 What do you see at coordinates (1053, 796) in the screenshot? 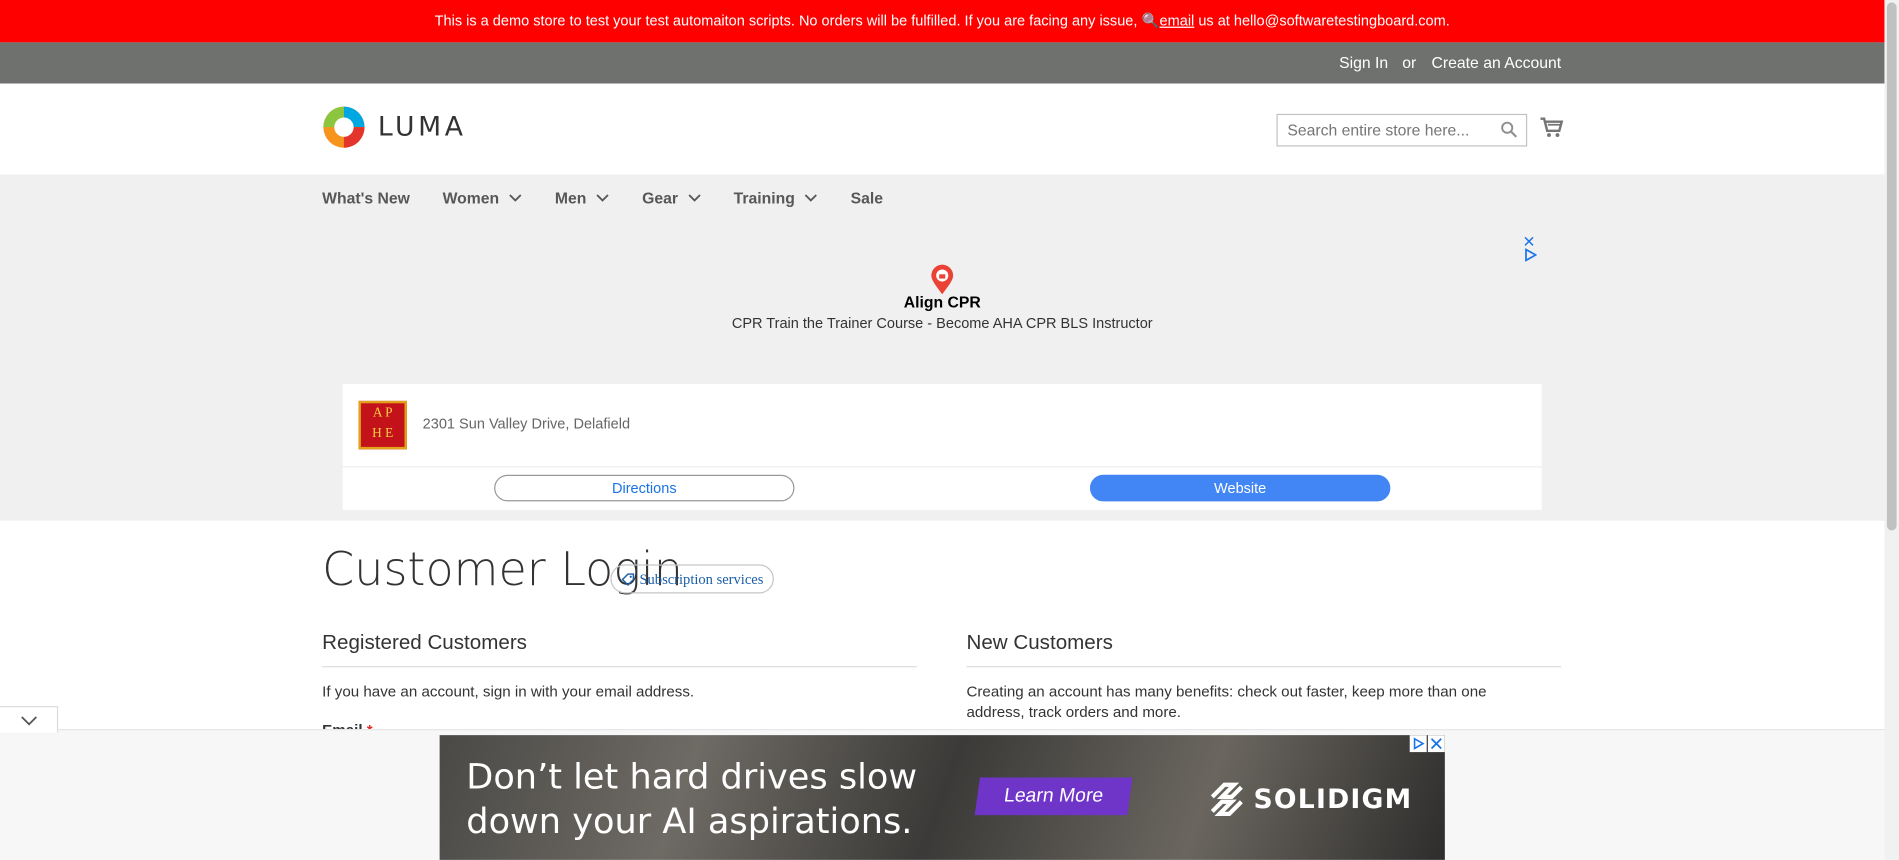
I see `learn-more-button: Learn More` at bounding box center [1053, 796].